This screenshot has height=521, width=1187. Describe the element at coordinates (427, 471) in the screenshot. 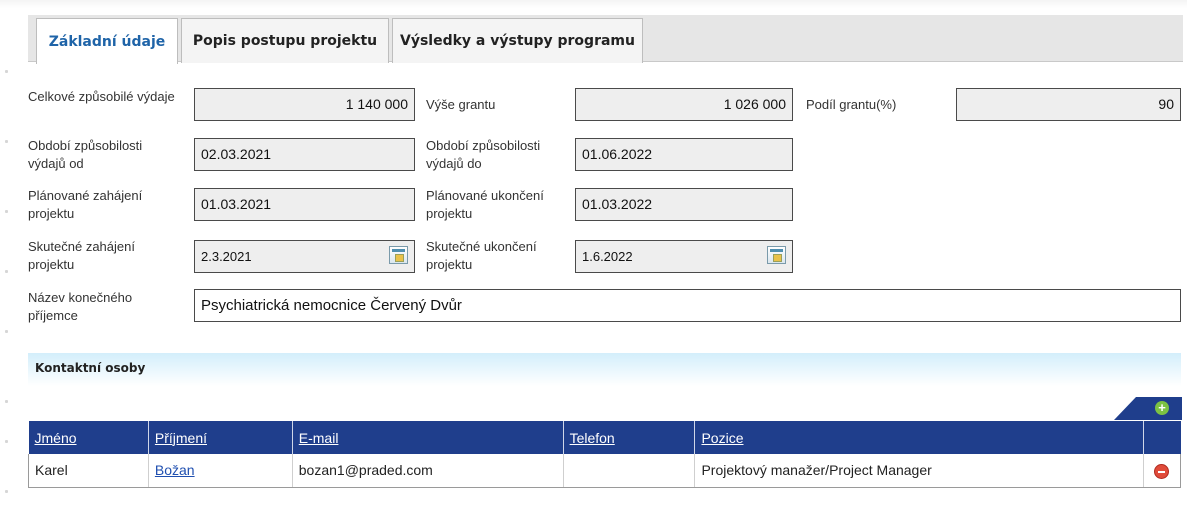

I see `cell-email: bozan1@praded.com` at that location.